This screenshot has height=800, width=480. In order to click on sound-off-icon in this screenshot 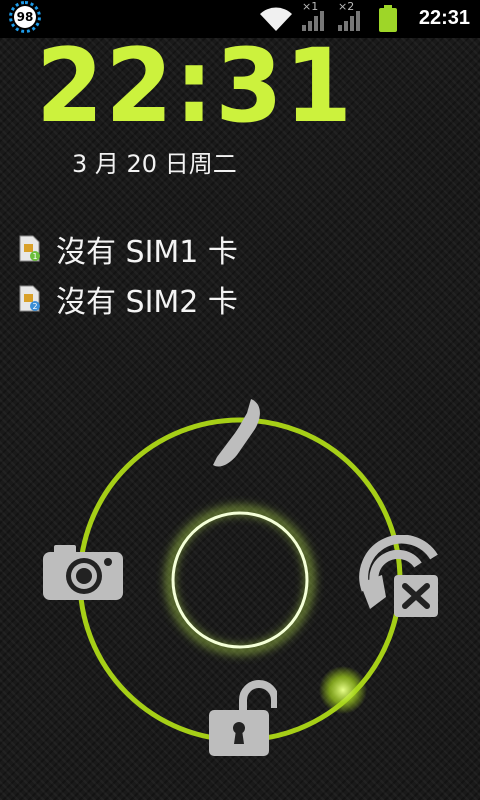, I will do `click(399, 578)`.